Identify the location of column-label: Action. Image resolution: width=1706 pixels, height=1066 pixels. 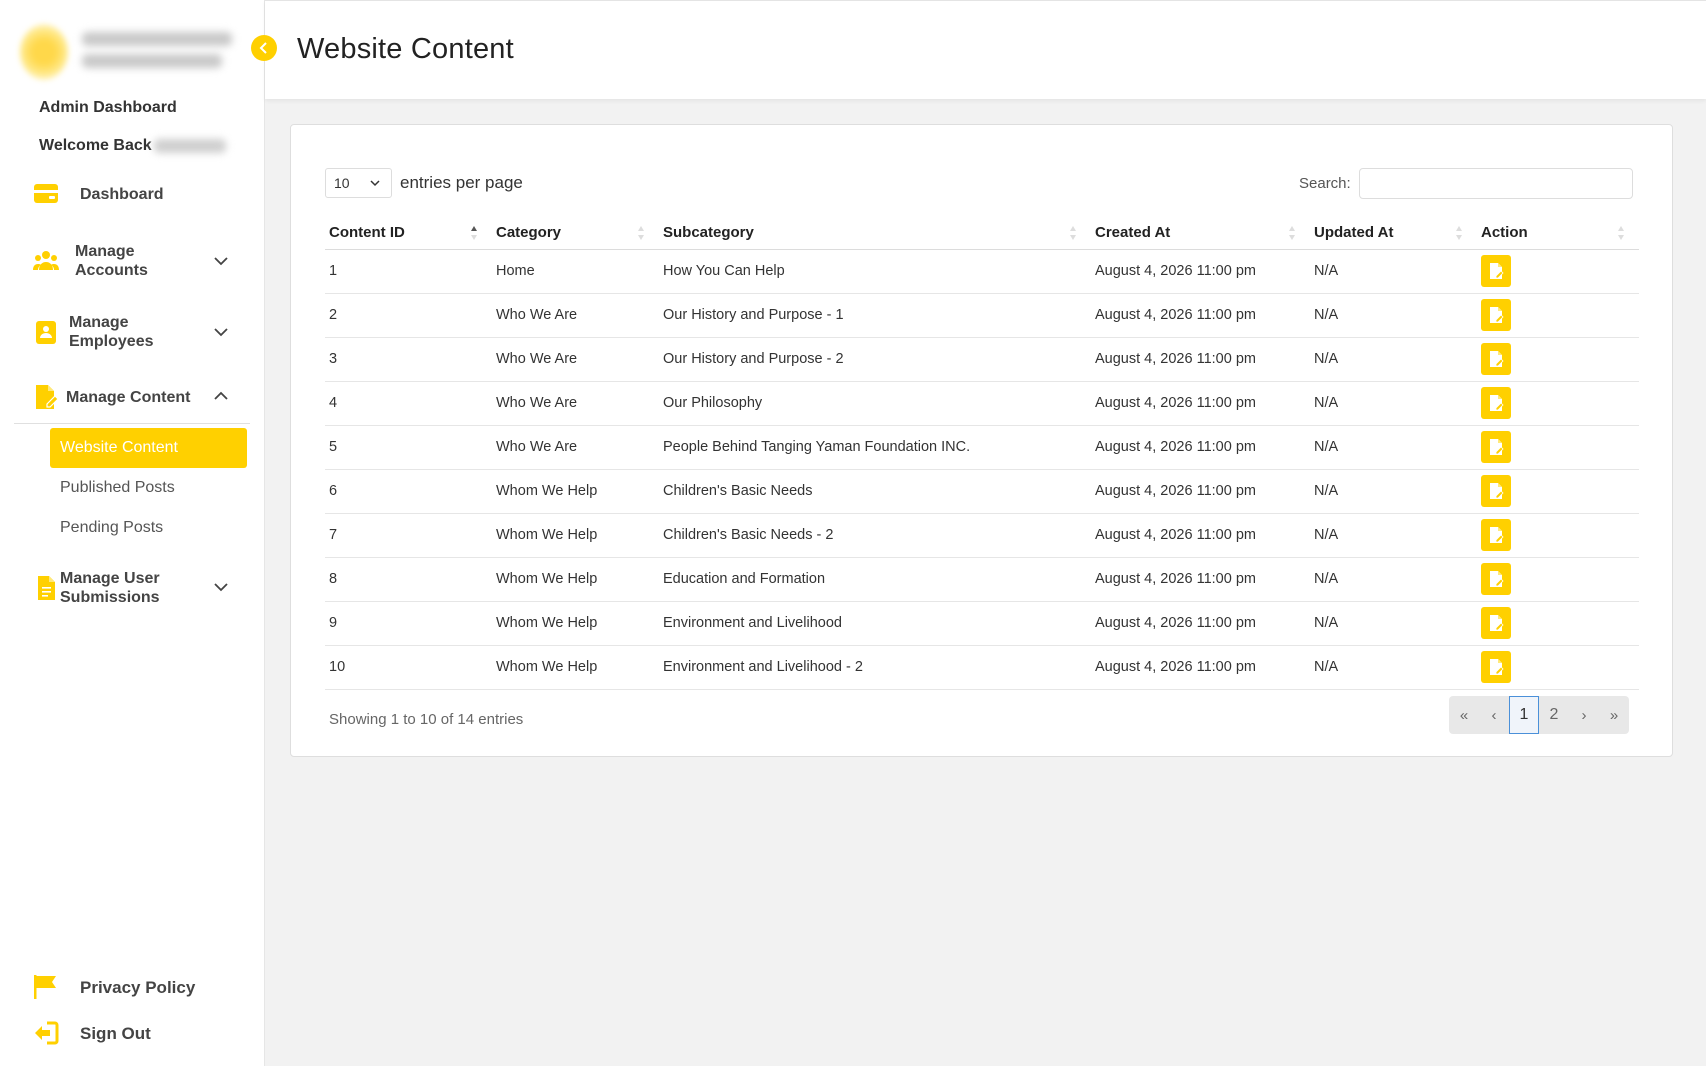
(1504, 232).